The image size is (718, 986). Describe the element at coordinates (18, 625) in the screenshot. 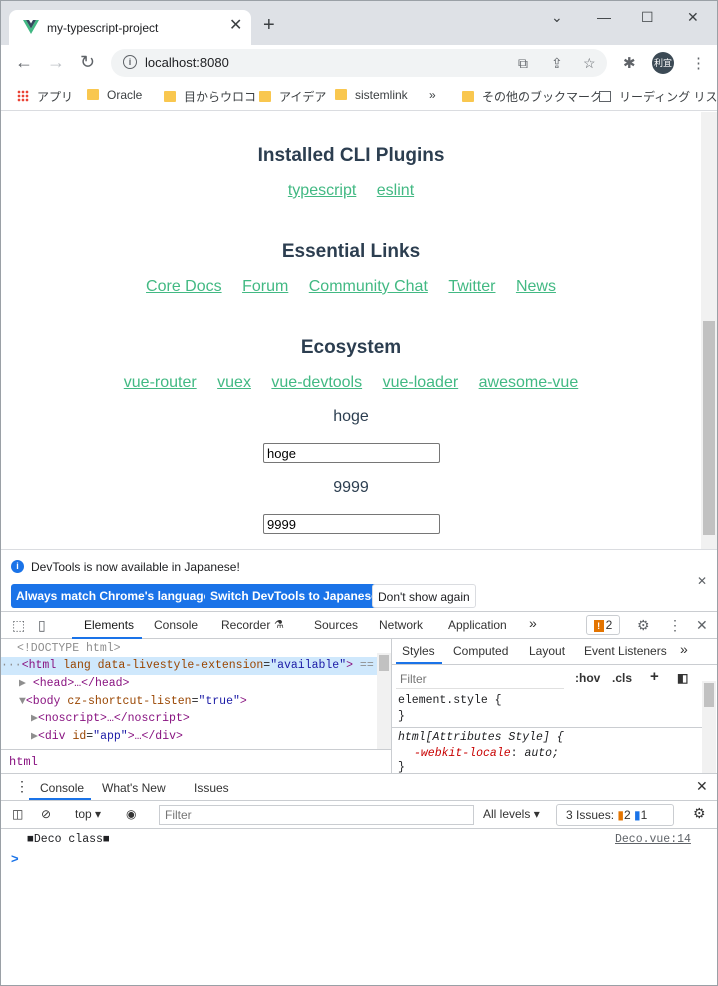

I see `inspect-element-icon: ⬚` at that location.